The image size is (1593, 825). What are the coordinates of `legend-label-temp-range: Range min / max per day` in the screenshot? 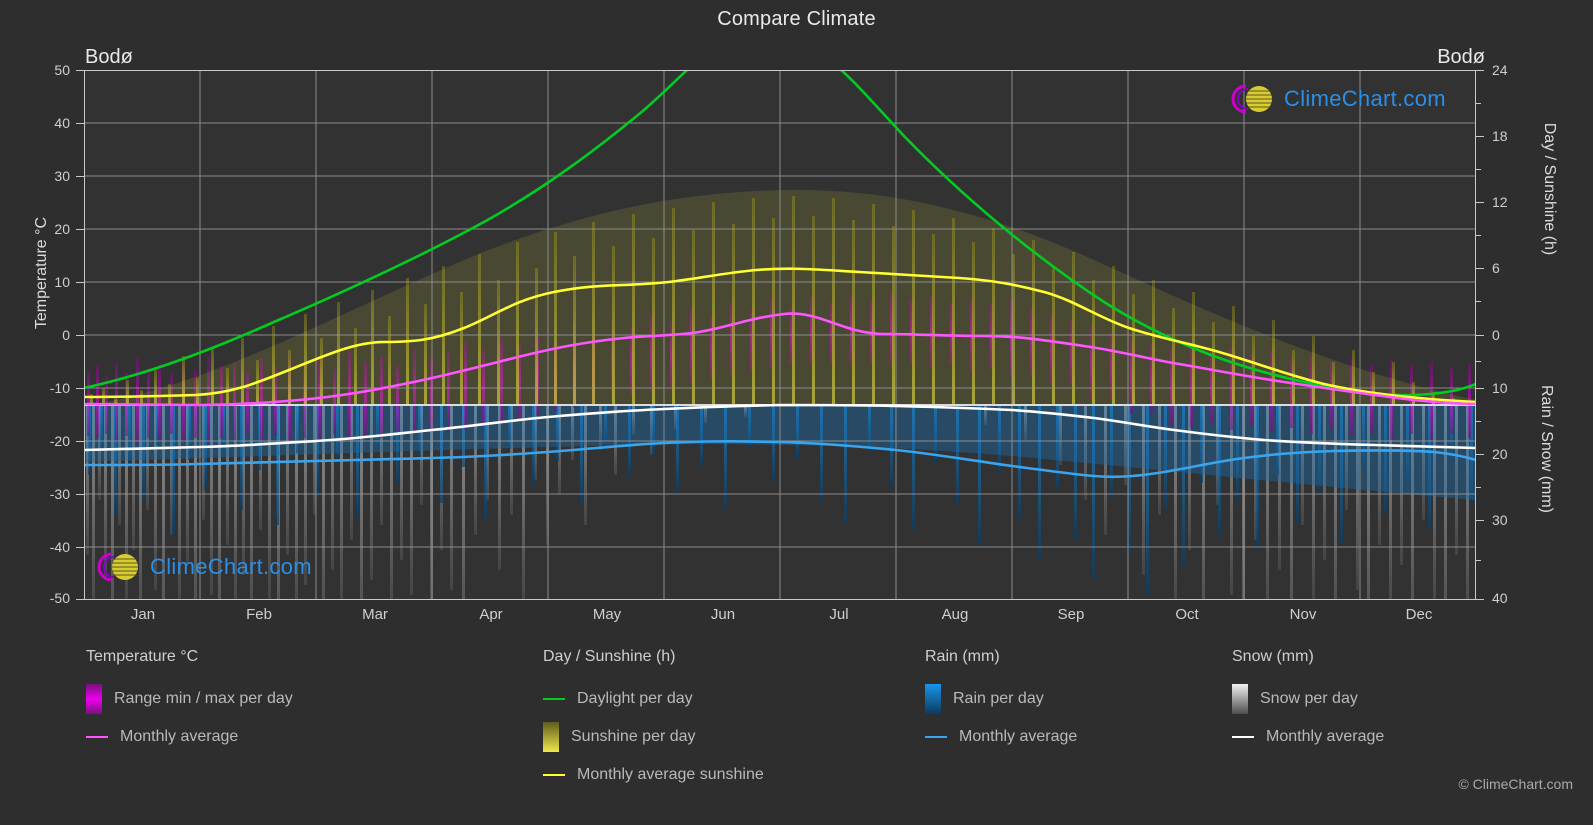 It's located at (203, 698).